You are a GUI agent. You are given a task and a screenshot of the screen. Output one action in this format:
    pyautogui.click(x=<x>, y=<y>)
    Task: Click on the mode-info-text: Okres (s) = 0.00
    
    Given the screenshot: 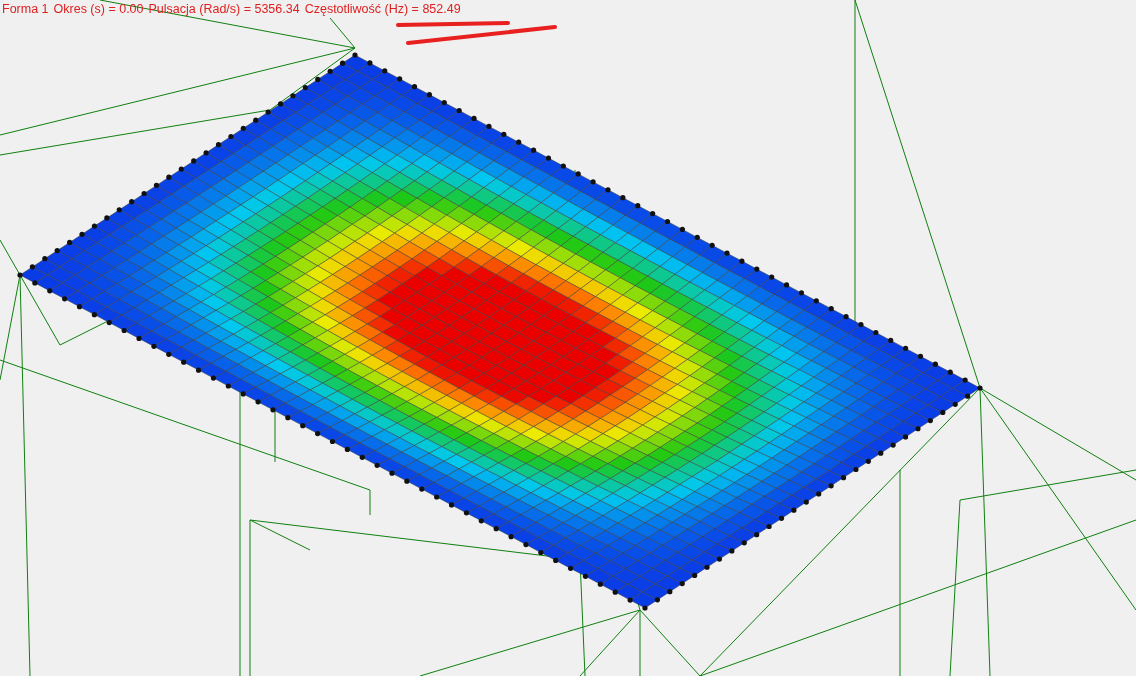 What is the action you would take?
    pyautogui.click(x=98, y=9)
    